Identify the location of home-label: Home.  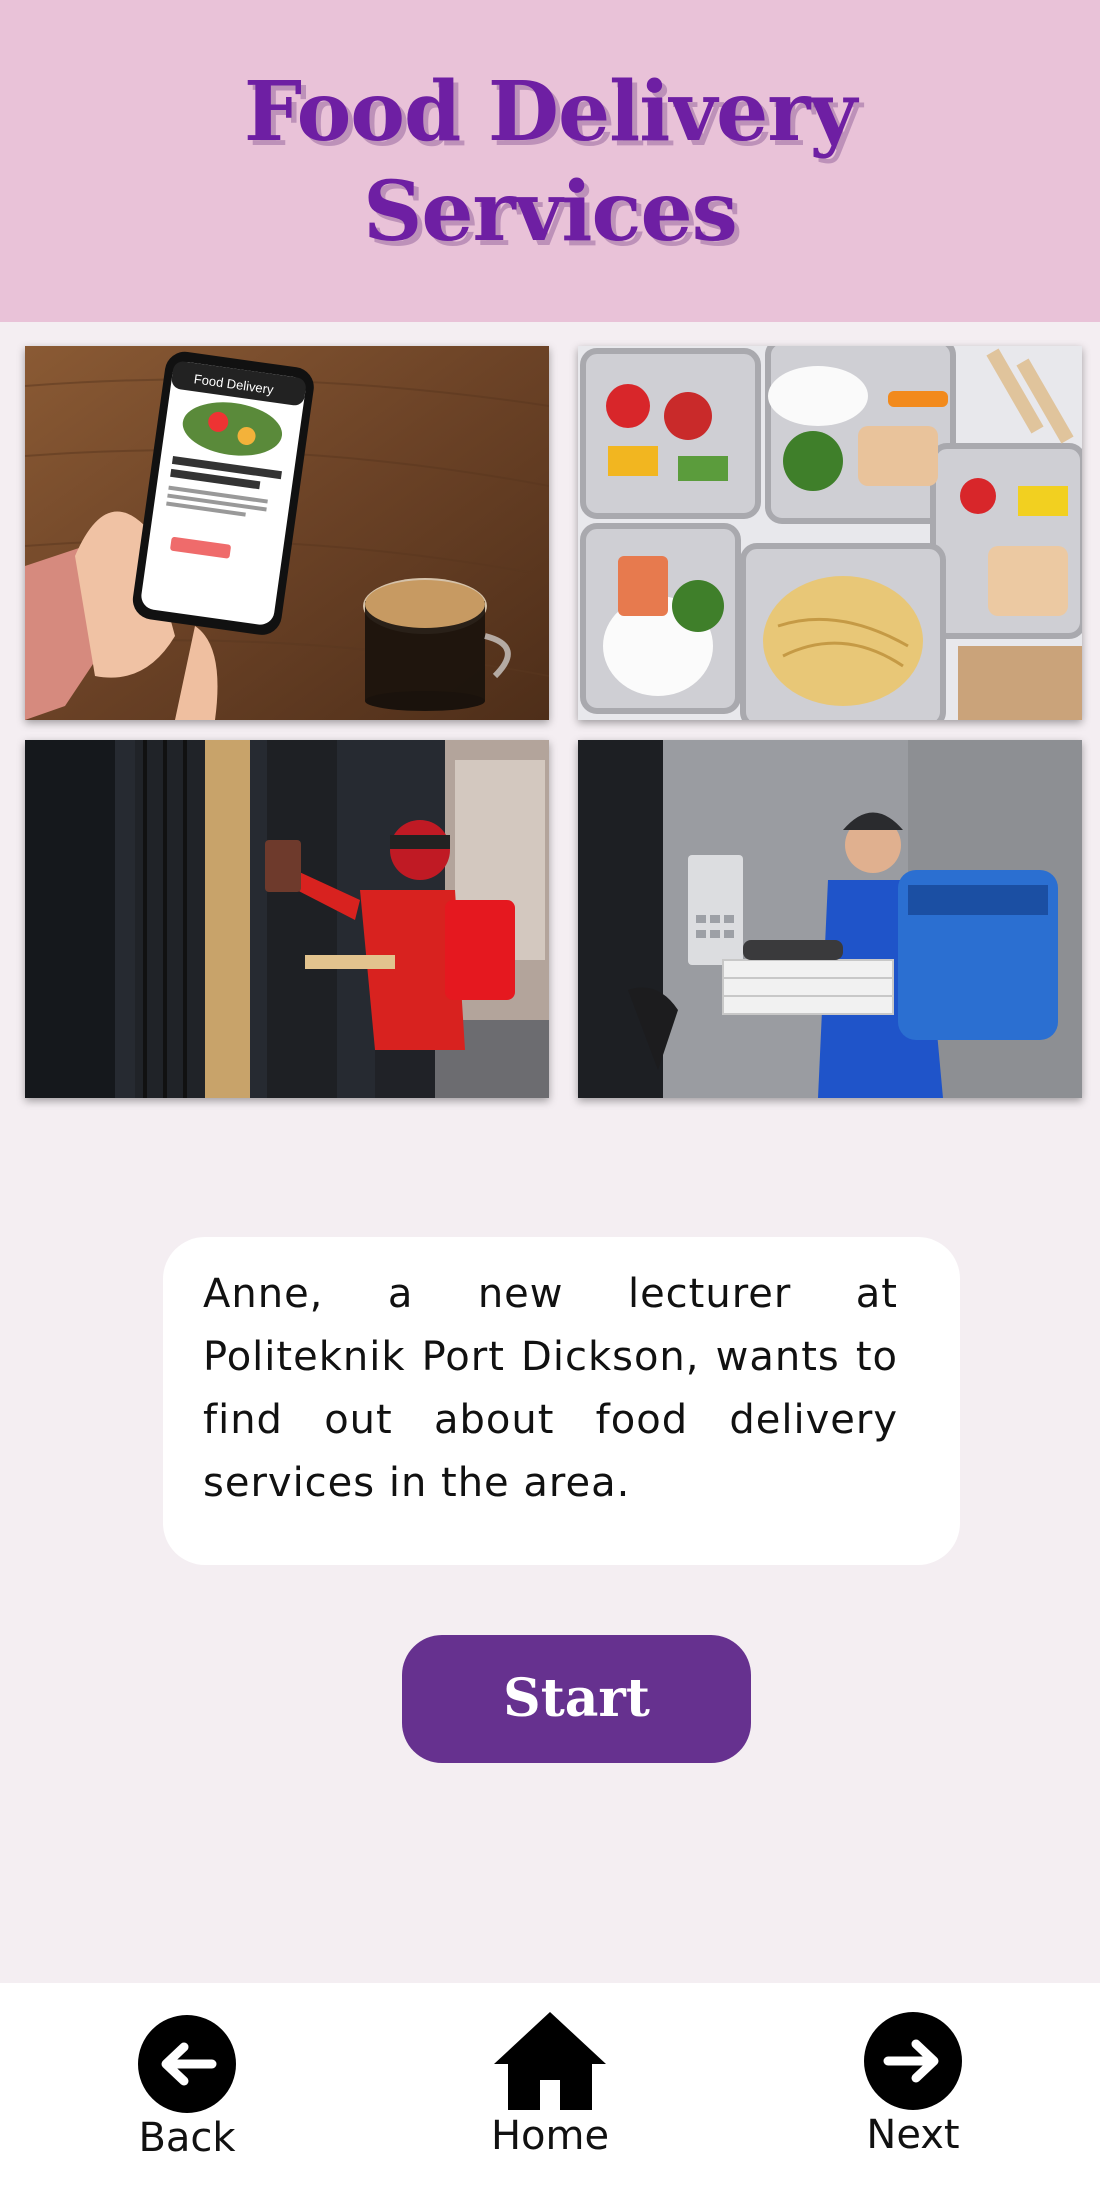
(550, 2136).